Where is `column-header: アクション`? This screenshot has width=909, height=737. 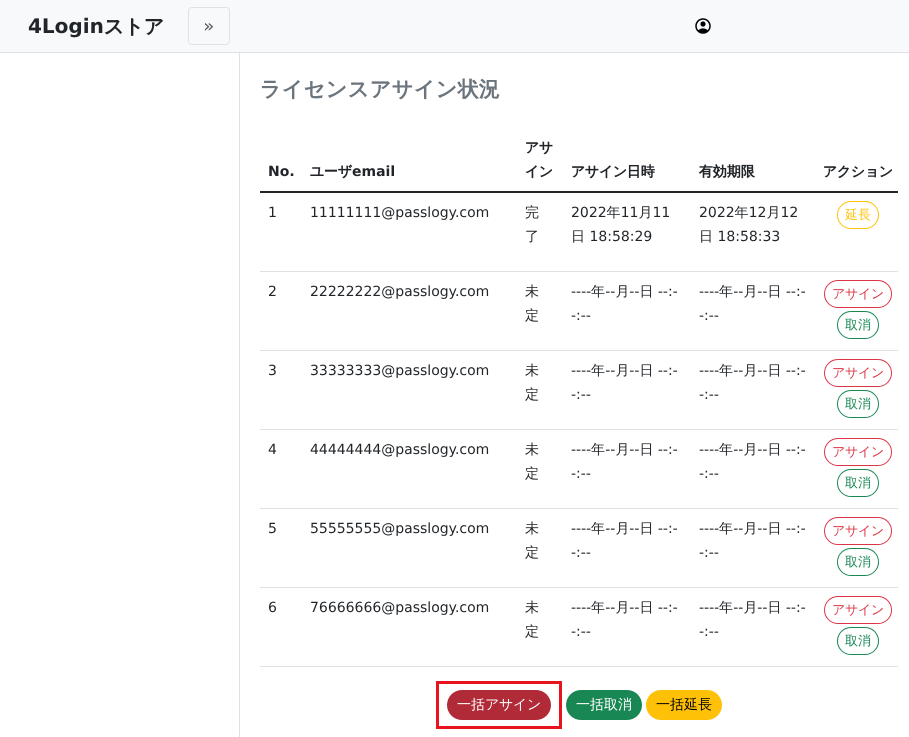 column-header: アクション is located at coordinates (858, 161).